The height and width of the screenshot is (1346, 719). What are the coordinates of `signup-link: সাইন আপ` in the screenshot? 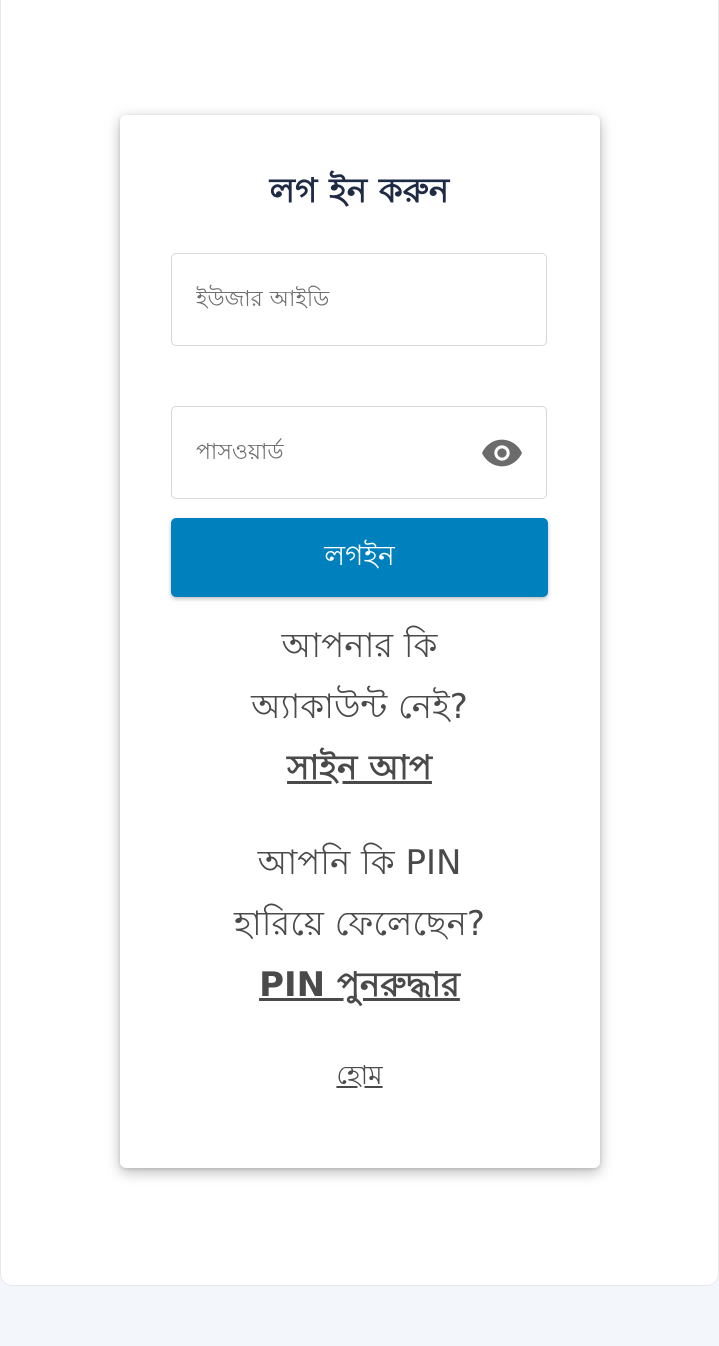 It's located at (359, 768).